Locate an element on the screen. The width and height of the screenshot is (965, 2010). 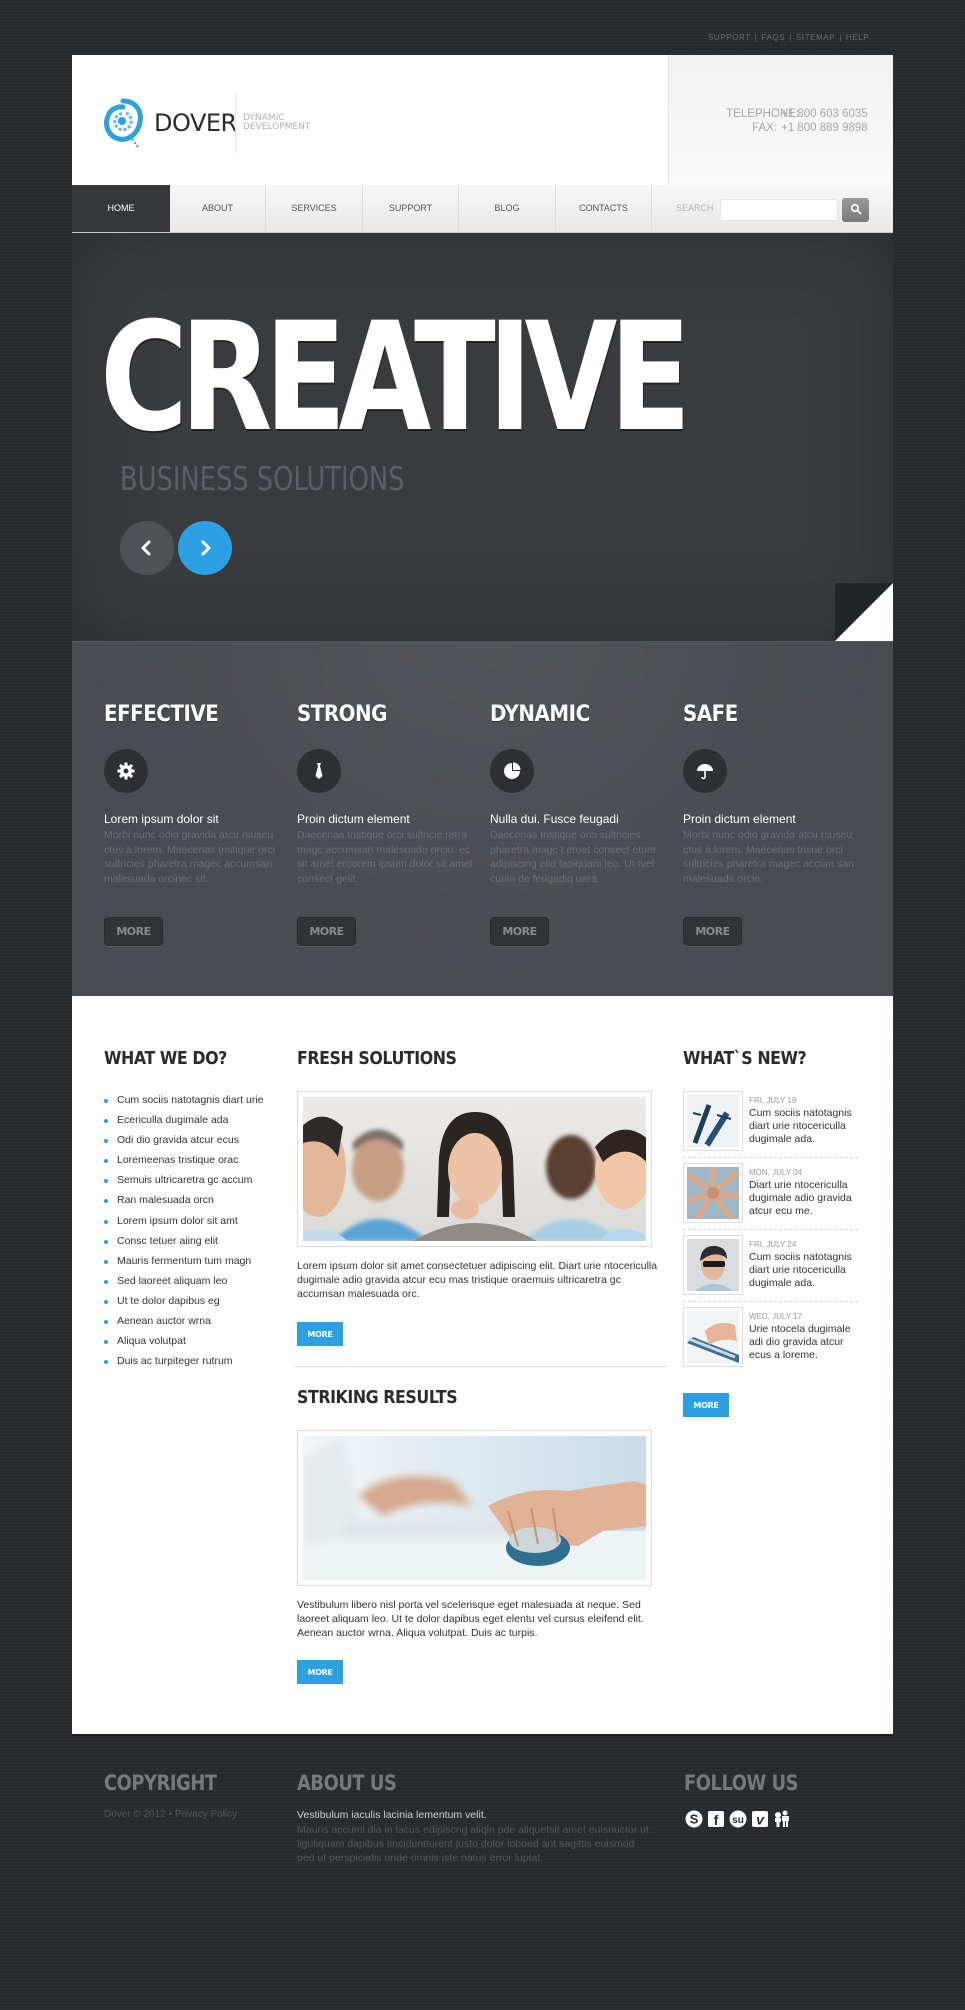
list-item: Sed laoreet aliquam leo is located at coordinates (183, 1281).